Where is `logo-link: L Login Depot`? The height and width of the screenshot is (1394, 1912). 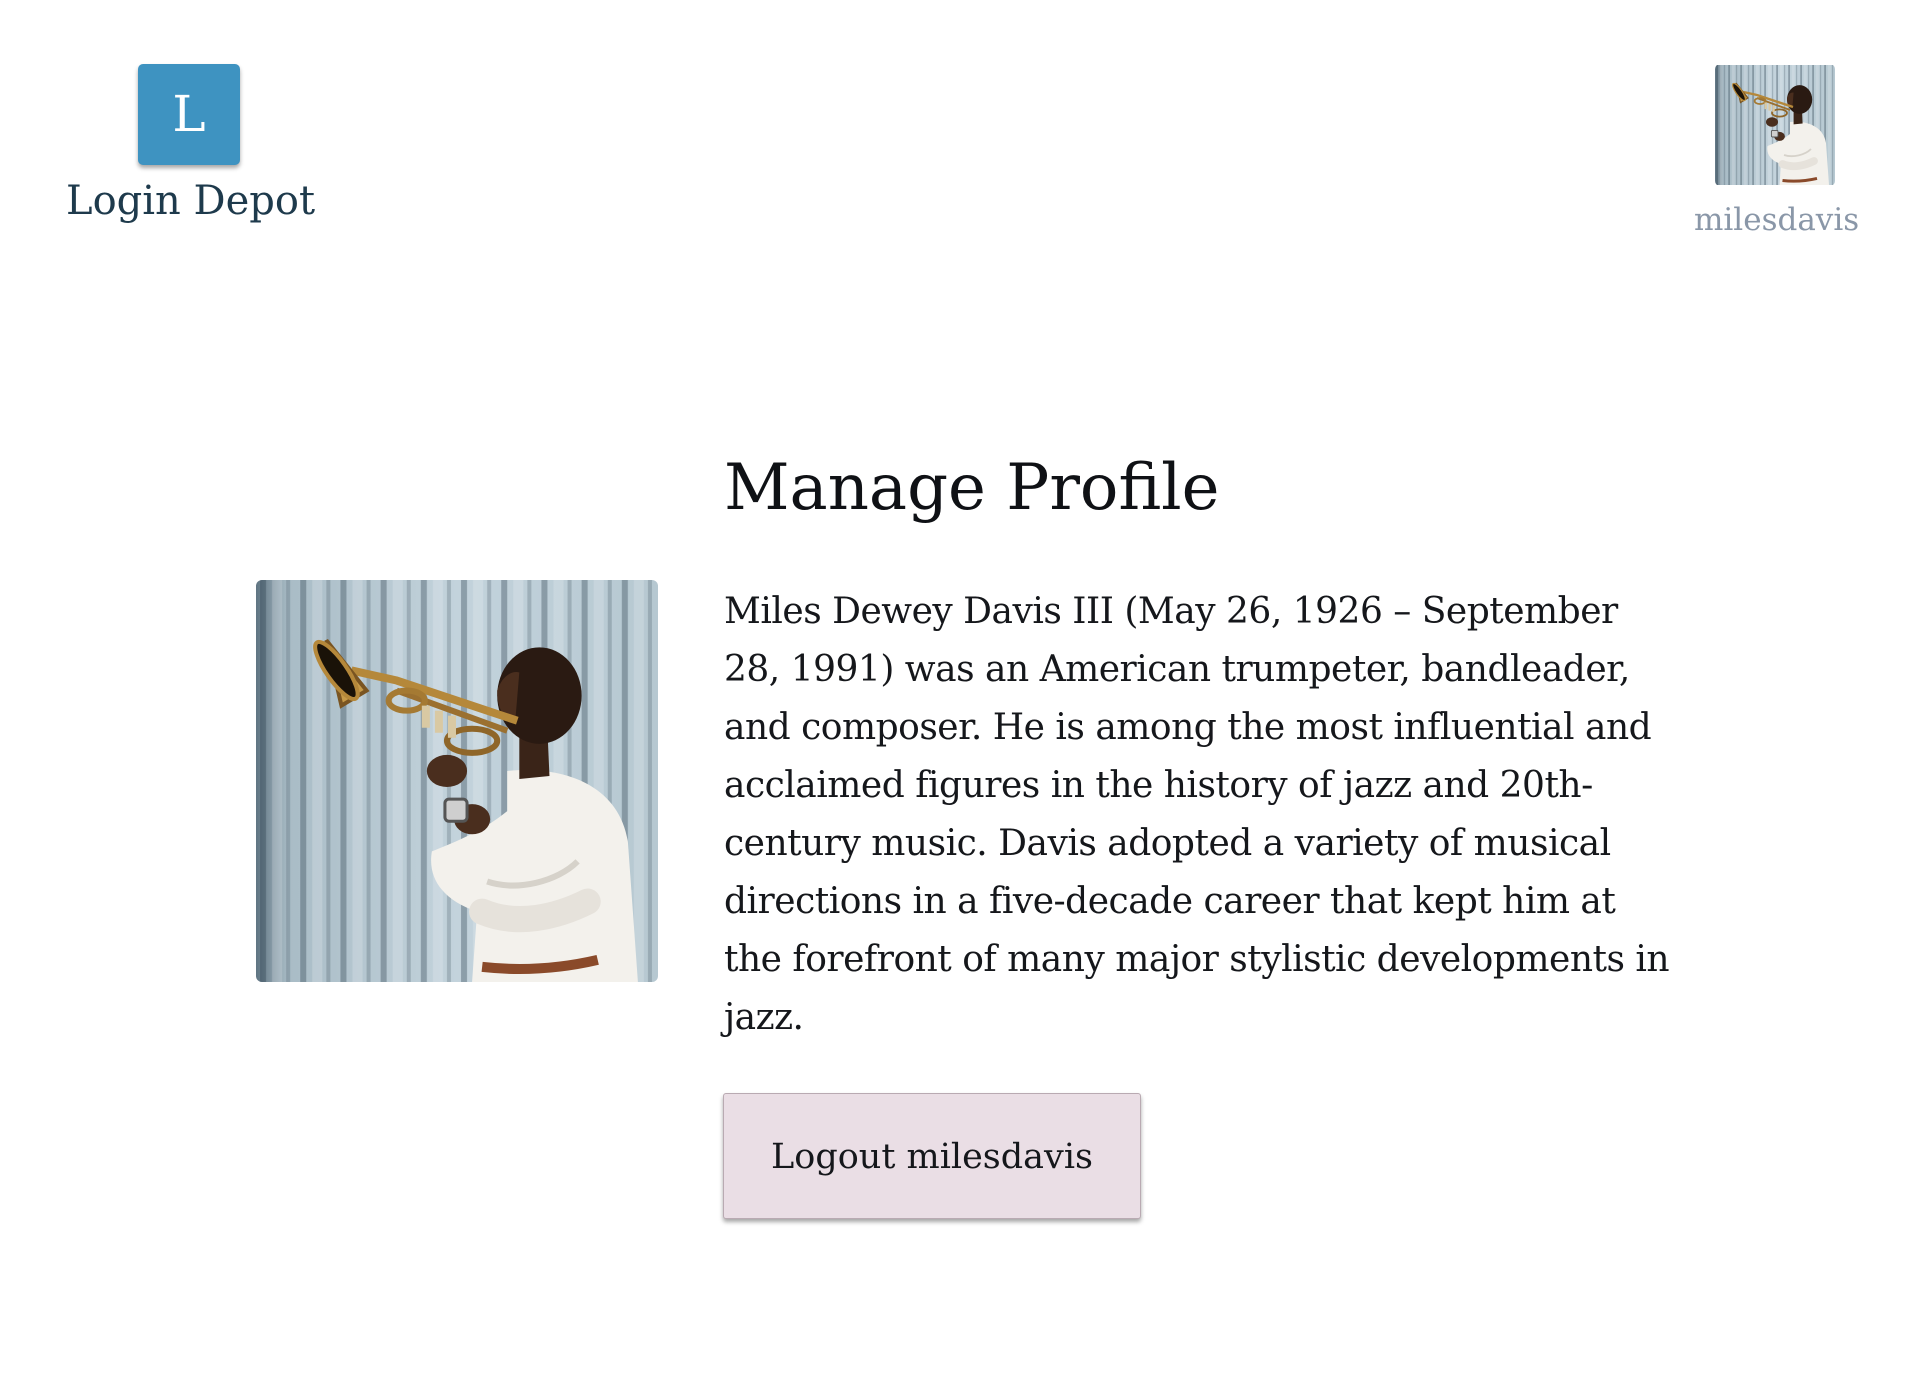
logo-link: L Login Depot is located at coordinates (191, 144).